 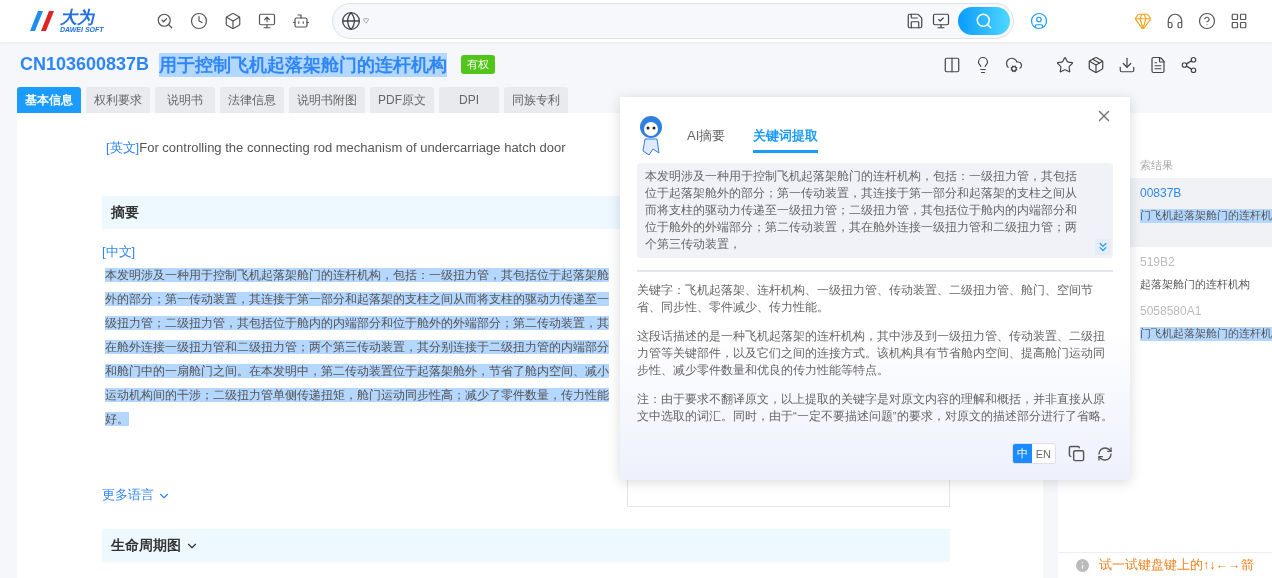 What do you see at coordinates (1158, 64) in the screenshot?
I see `document-icon` at bounding box center [1158, 64].